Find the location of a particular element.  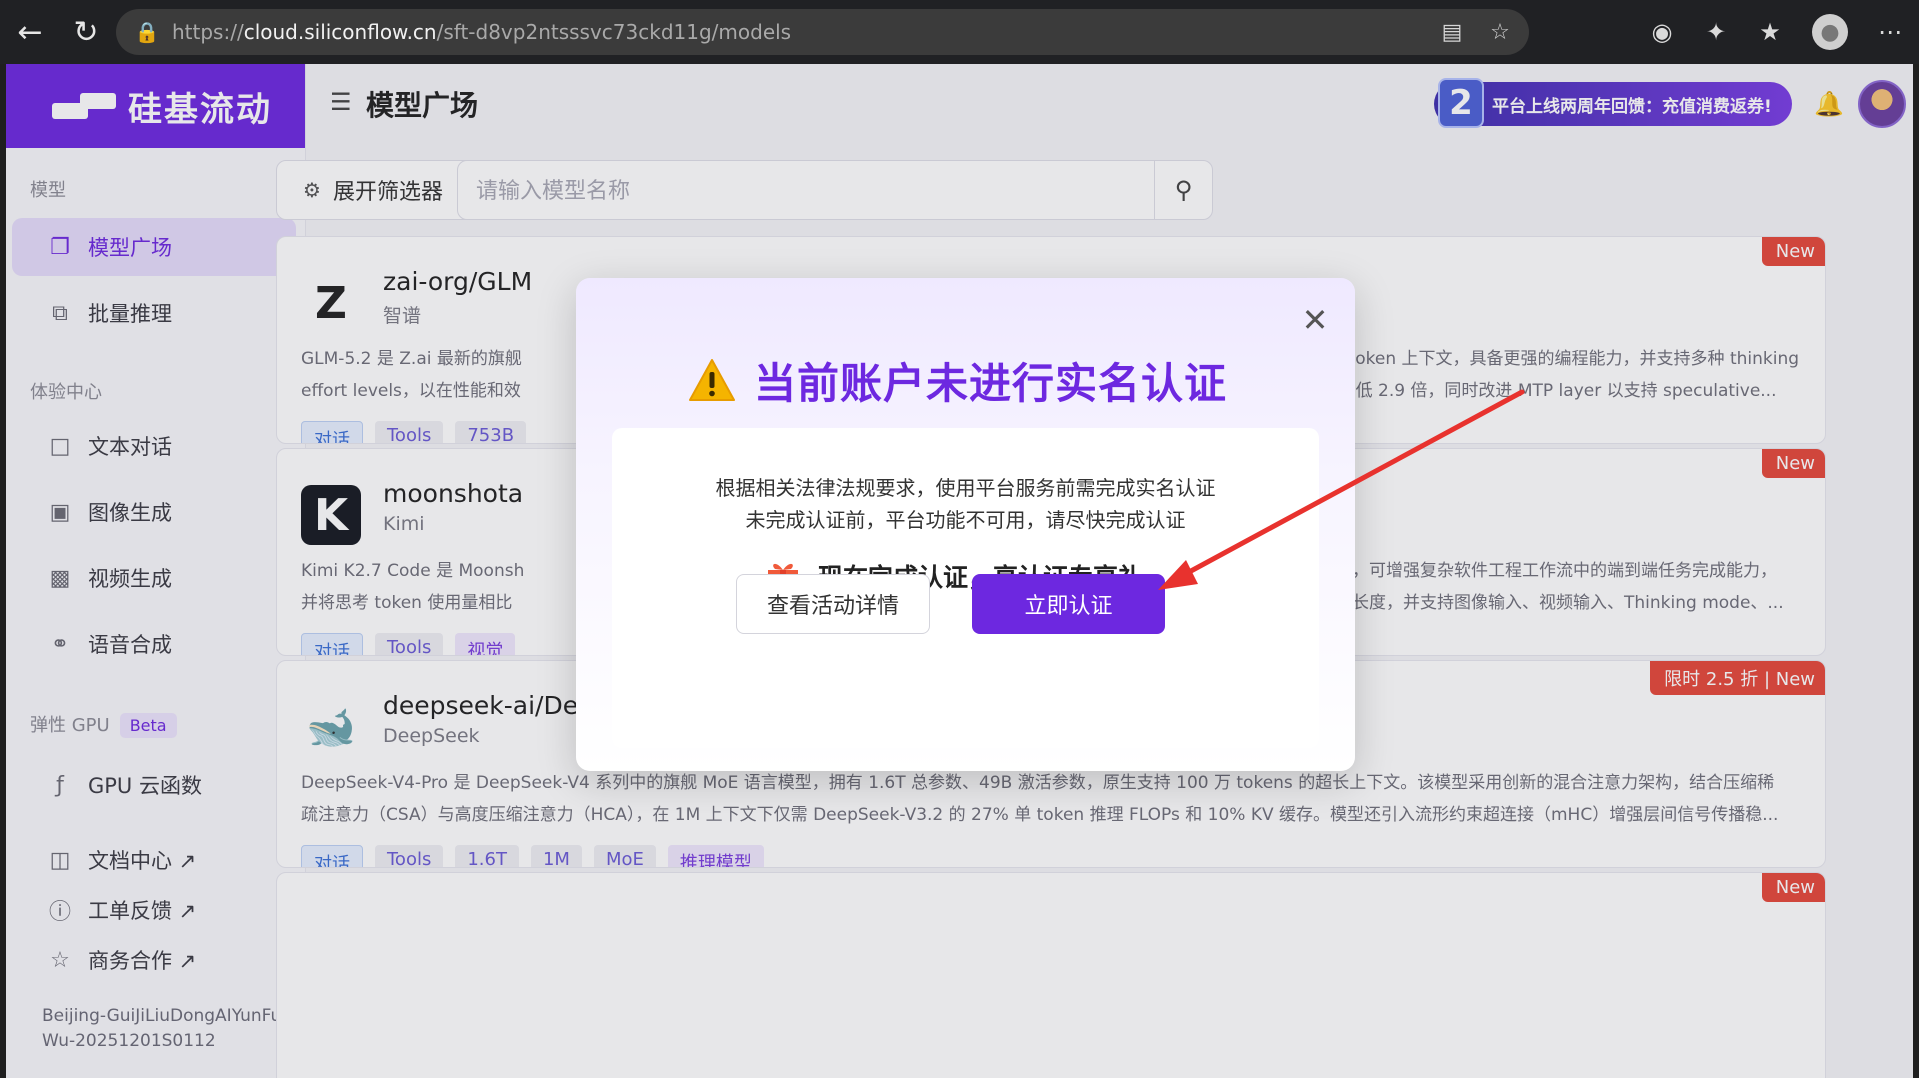

view-activity-button: 查看活动详情 is located at coordinates (833, 604).